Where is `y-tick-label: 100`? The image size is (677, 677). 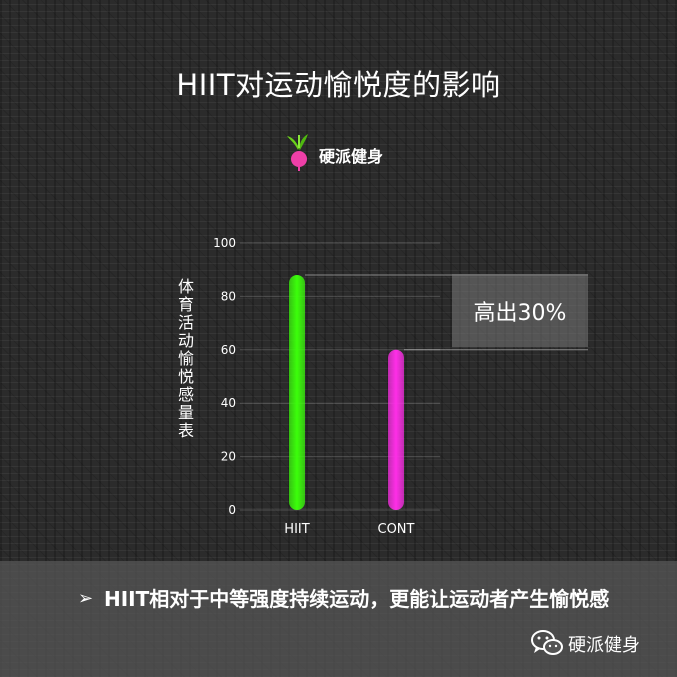 y-tick-label: 100 is located at coordinates (224, 243).